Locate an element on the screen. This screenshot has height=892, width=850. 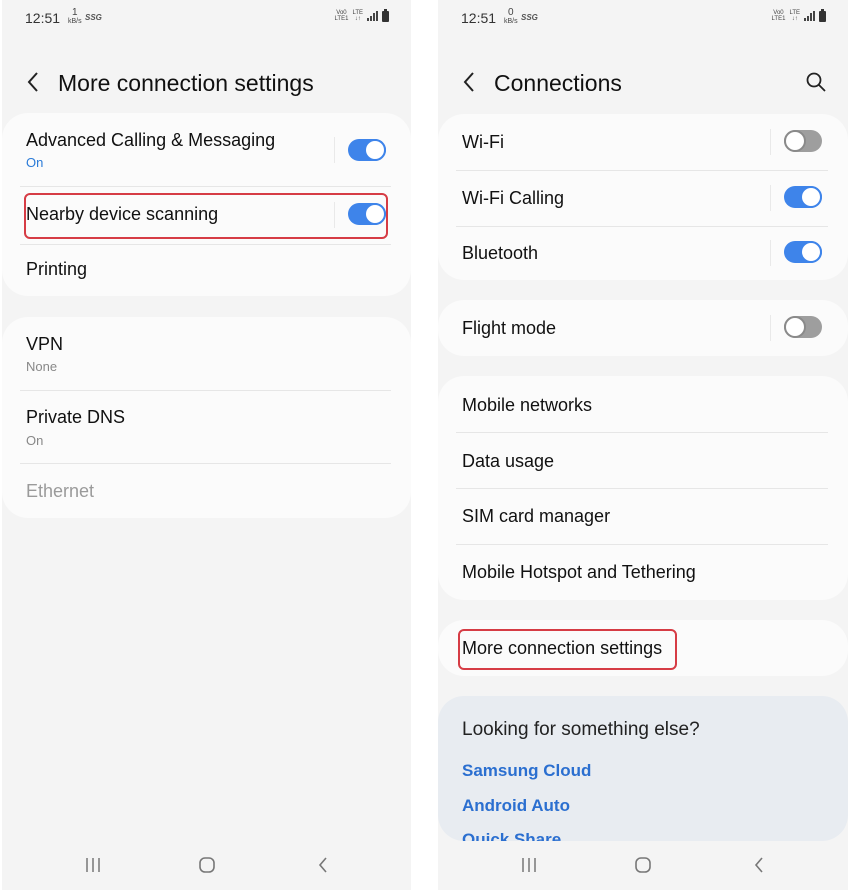
search-icon is located at coordinates (816, 82).